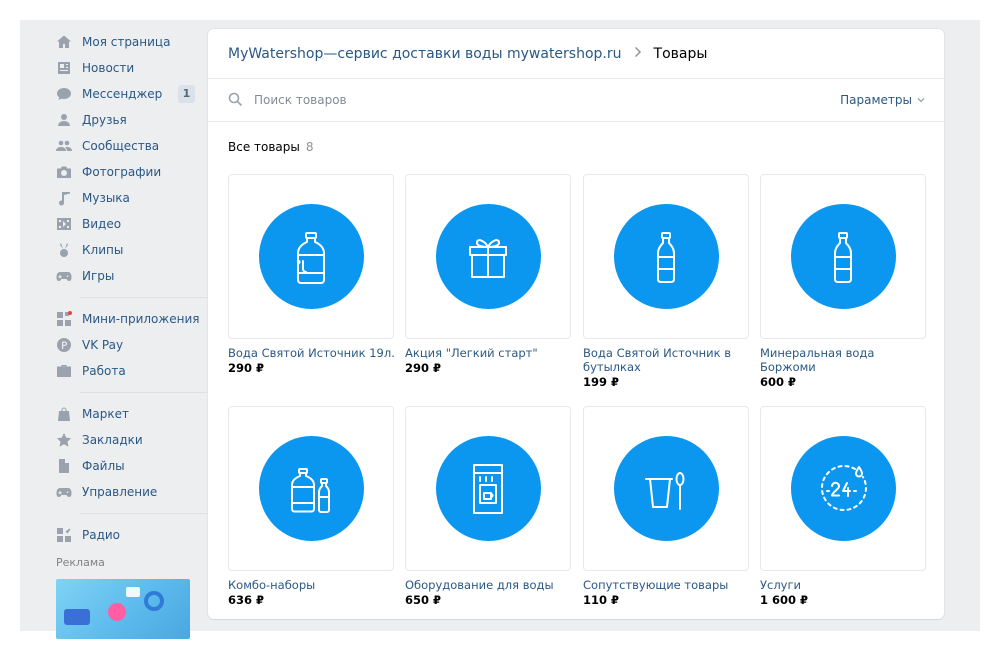  What do you see at coordinates (667, 585) in the screenshot?
I see `product-title: Сопутствующие товары` at bounding box center [667, 585].